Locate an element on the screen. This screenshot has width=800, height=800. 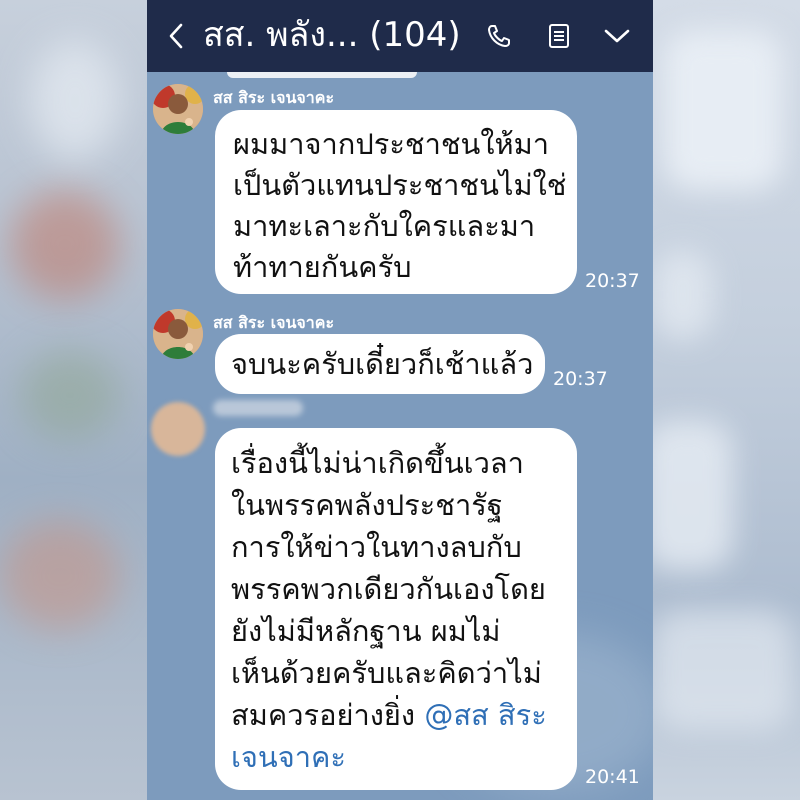
chevron-down-icon is located at coordinates (617, 36).